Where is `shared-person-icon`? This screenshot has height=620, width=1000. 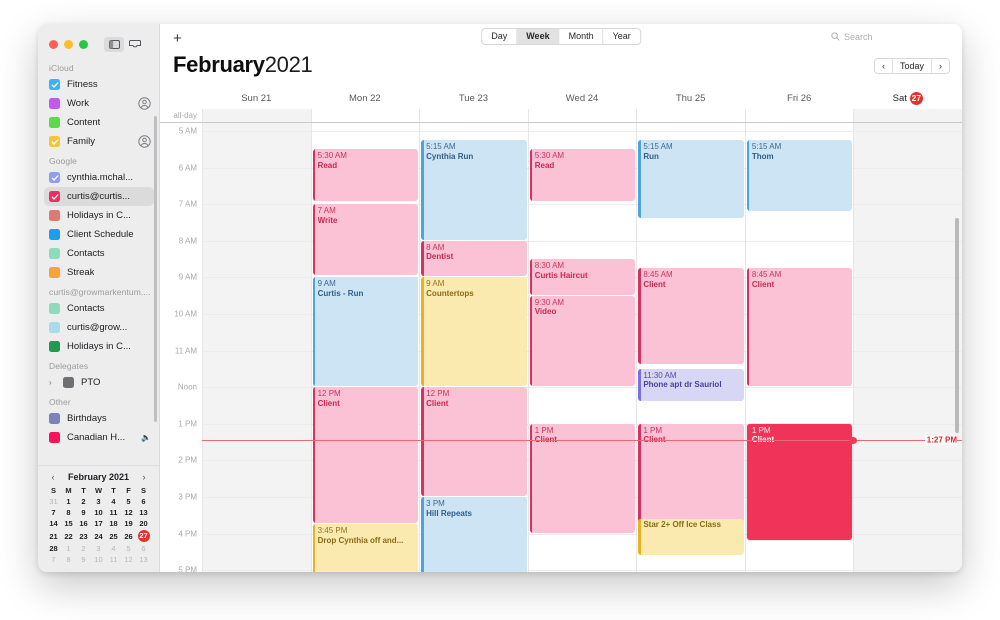
shared-person-icon is located at coordinates (144, 141).